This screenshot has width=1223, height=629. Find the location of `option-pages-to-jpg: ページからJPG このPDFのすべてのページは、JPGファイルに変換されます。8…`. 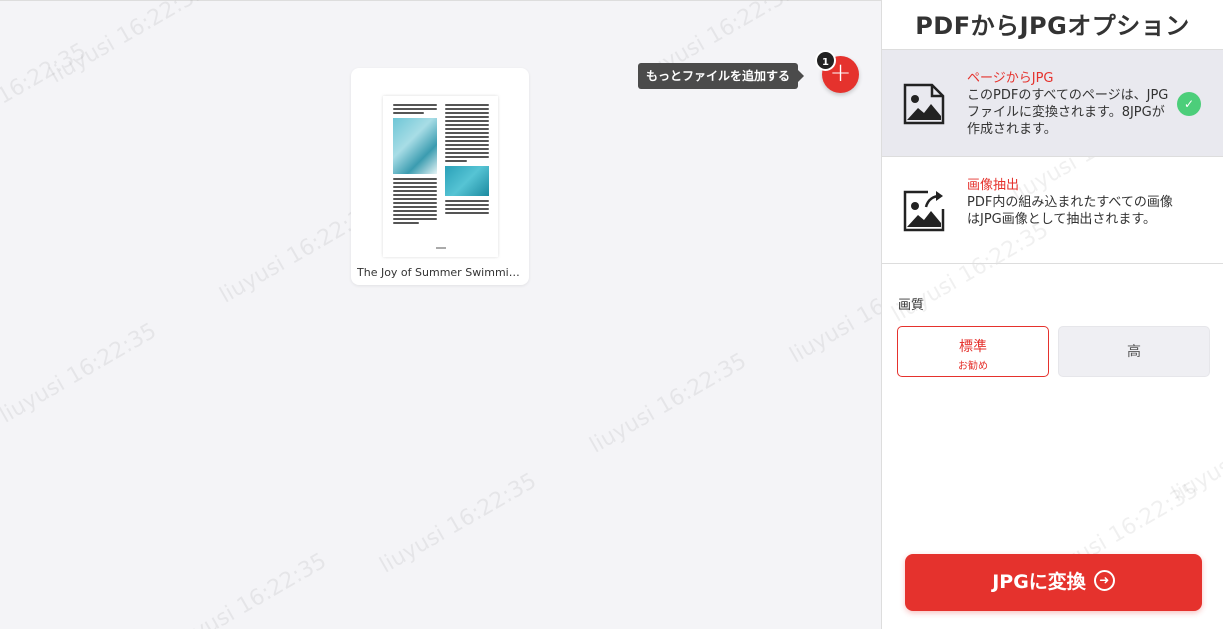

option-pages-to-jpg: ページからJPG このPDFのすべてのページは、JPGファイルに変換されます。8… is located at coordinates (1052, 103).